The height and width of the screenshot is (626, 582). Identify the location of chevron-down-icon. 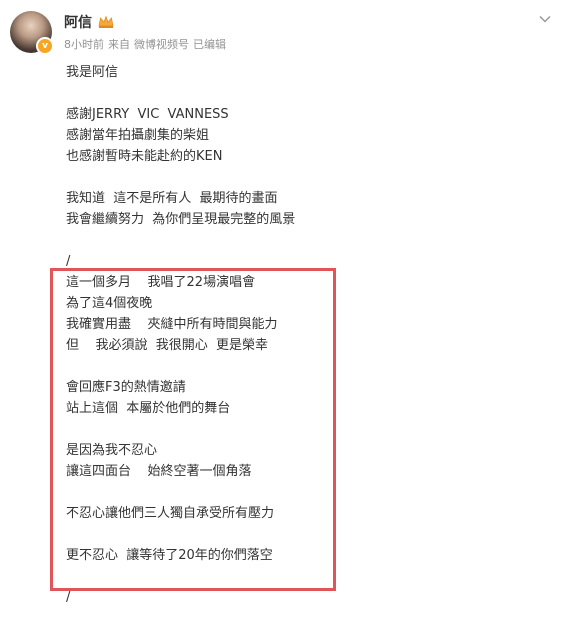
(545, 19).